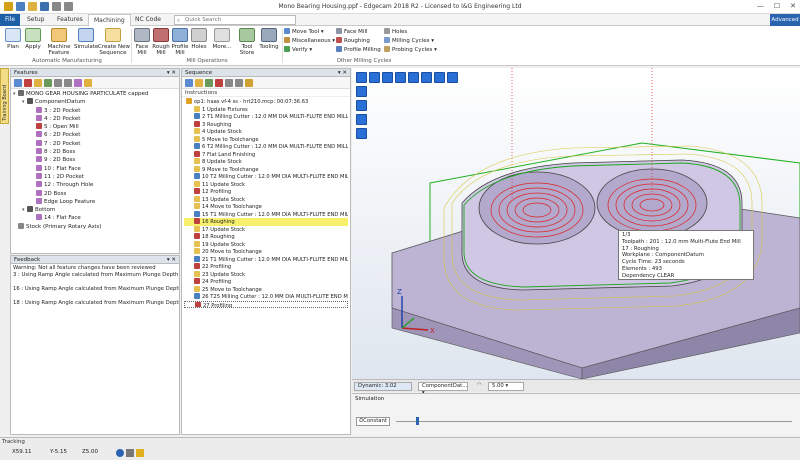  I want to click on iso-view-icon, so click(361, 91).